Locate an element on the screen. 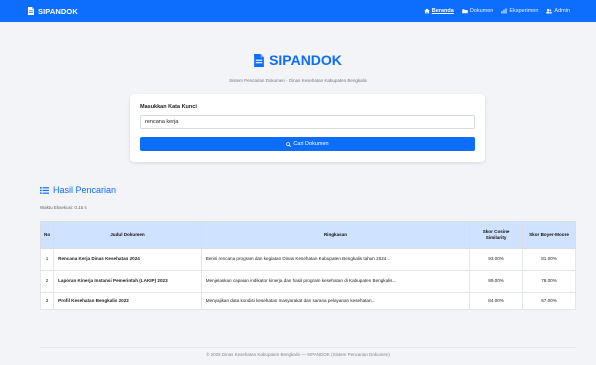 Image resolution: width=596 pixels, height=365 pixels. header-no: No is located at coordinates (47, 235).